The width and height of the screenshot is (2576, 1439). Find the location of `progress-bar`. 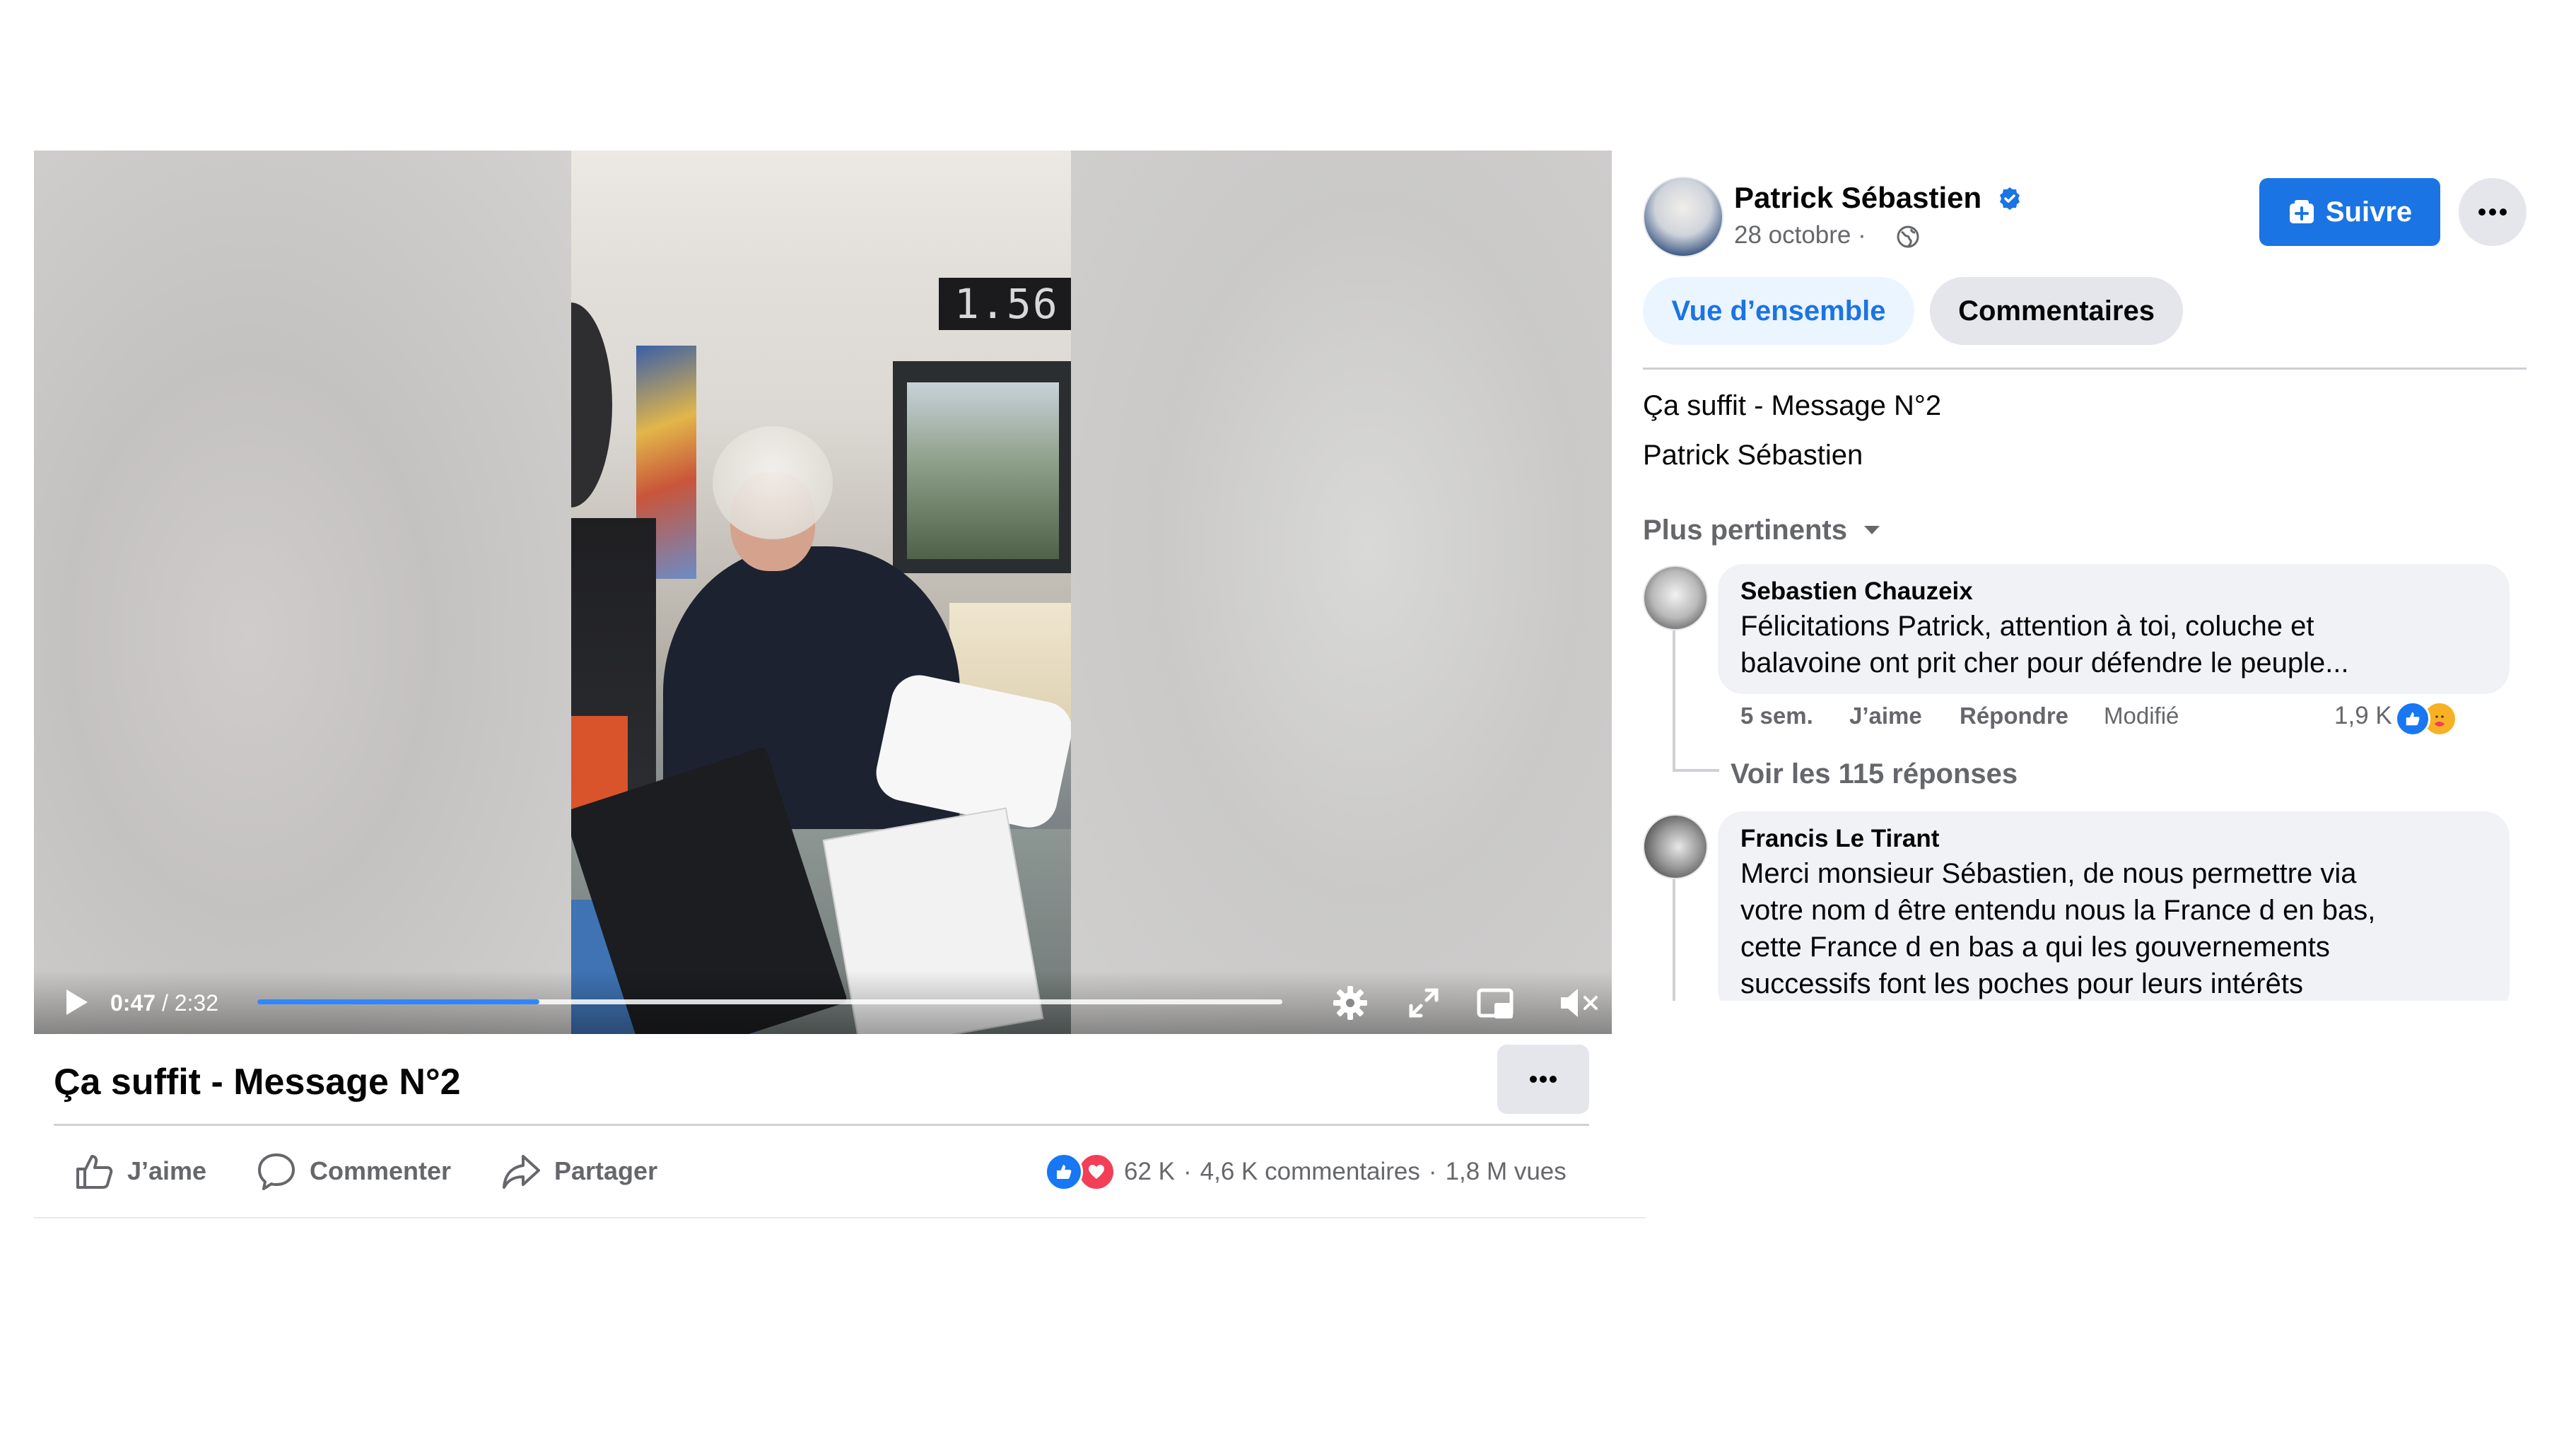

progress-bar is located at coordinates (769, 1001).